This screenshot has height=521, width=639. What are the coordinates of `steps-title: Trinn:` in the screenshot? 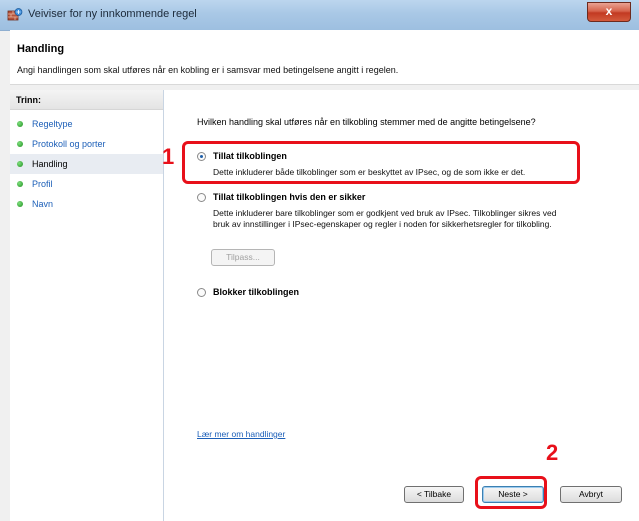 It's located at (86, 100).